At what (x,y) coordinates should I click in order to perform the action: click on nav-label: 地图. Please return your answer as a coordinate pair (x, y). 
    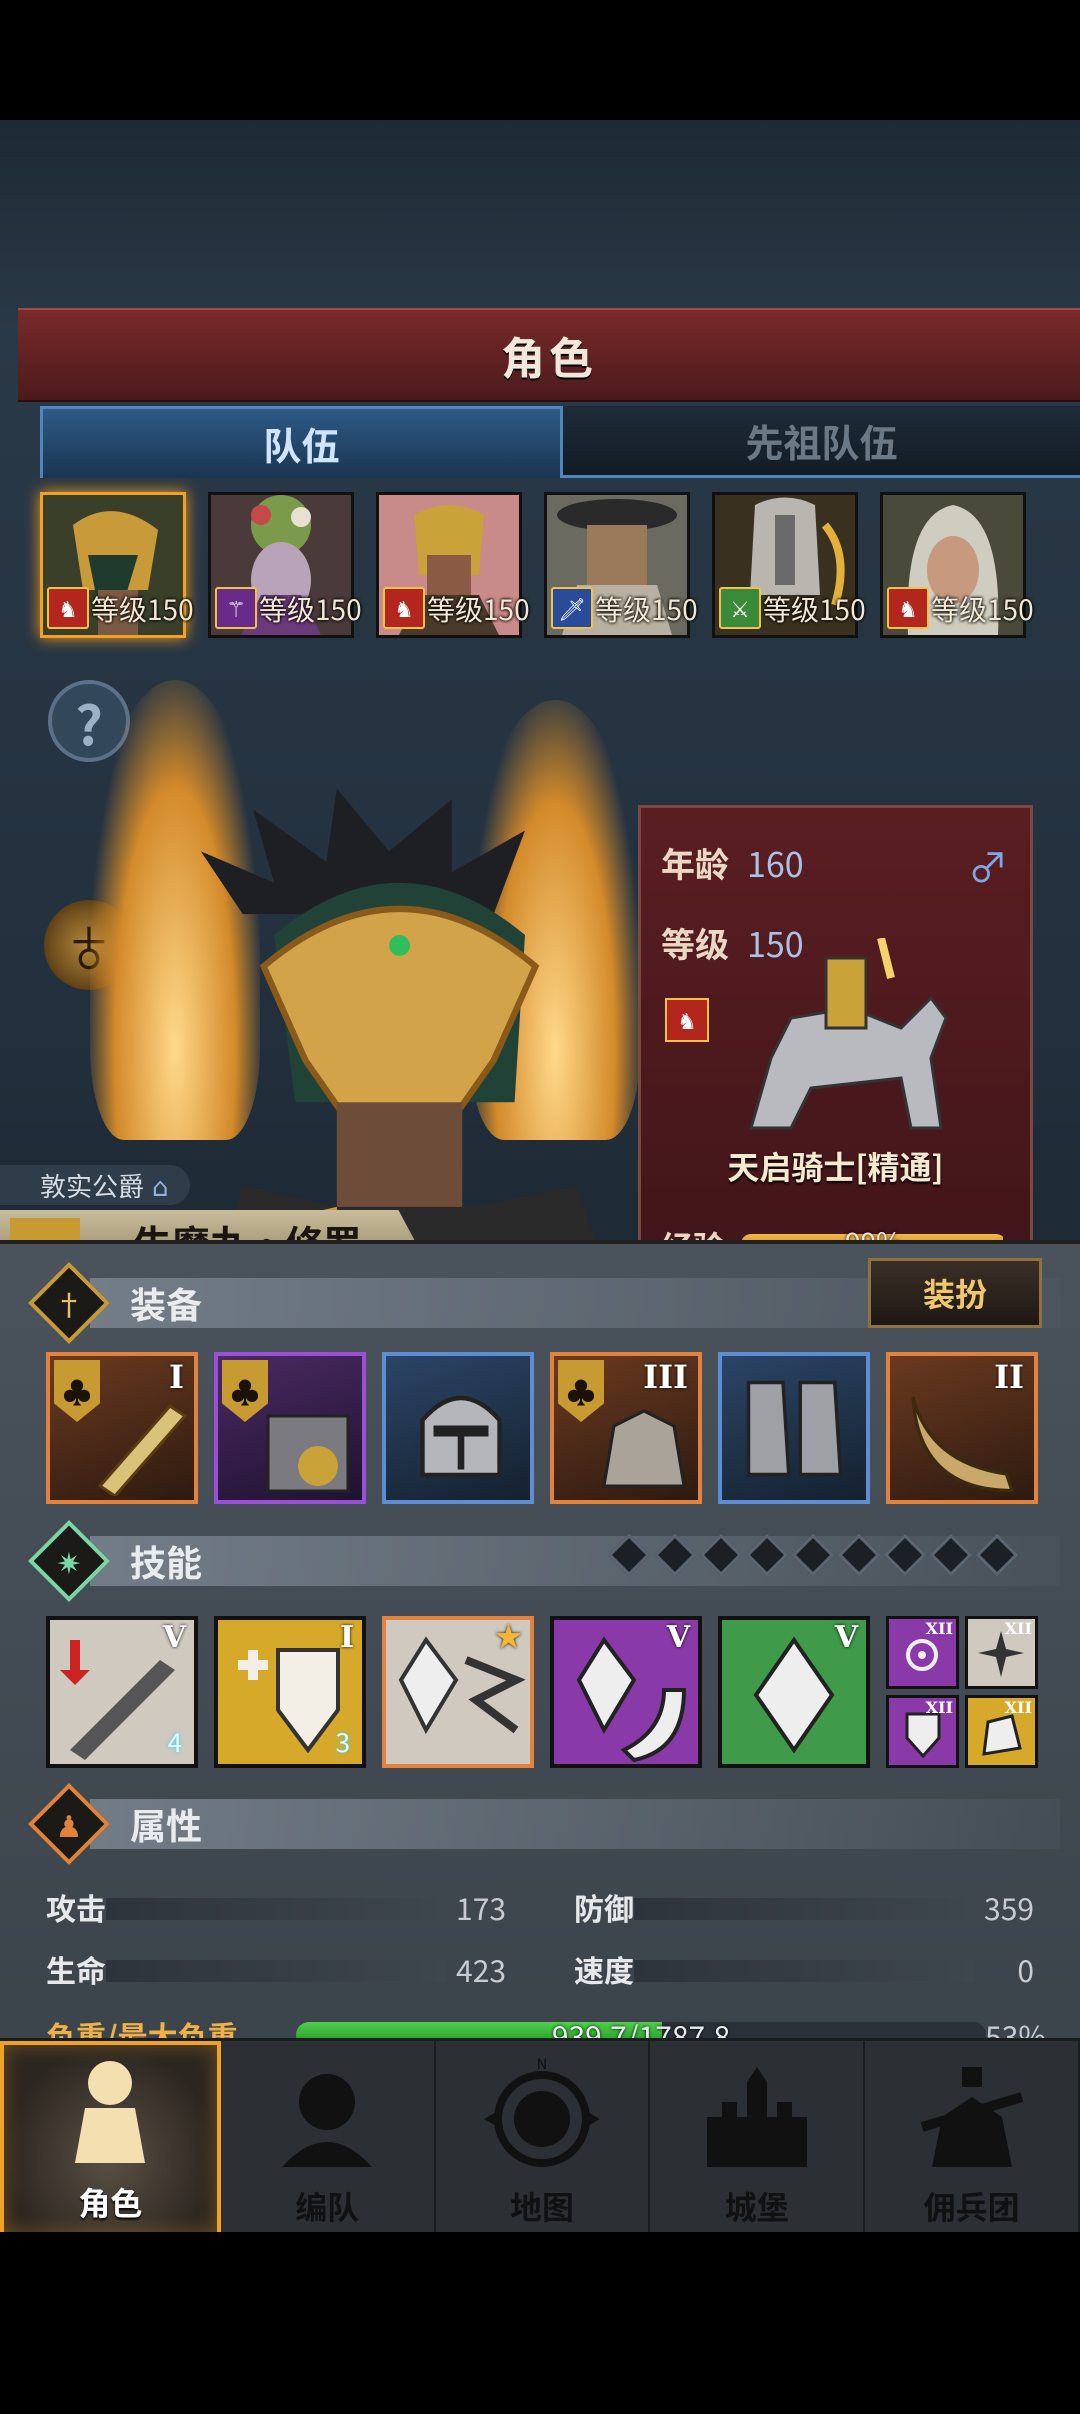
    Looking at the image, I should click on (541, 2206).